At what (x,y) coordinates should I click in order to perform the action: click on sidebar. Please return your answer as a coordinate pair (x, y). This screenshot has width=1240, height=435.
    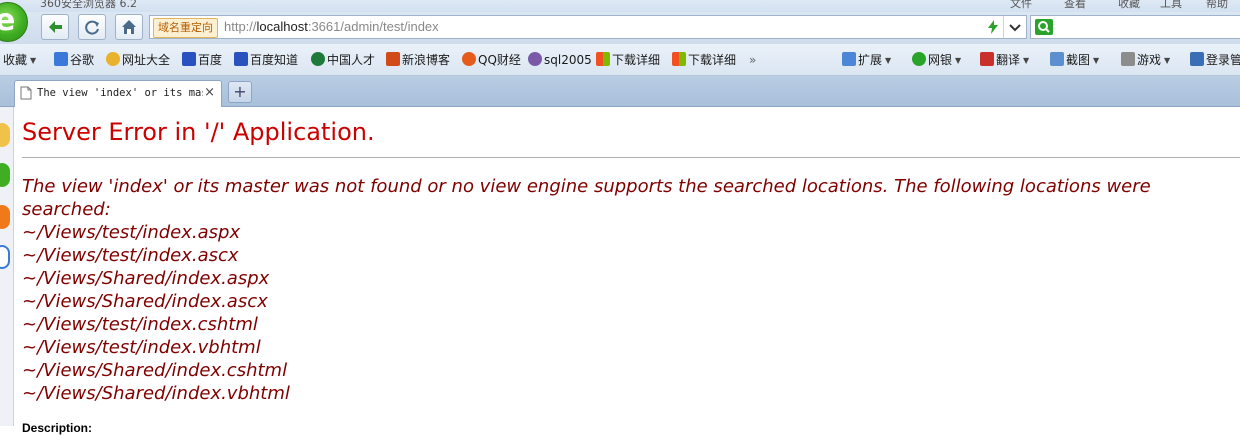
    Looking at the image, I should click on (7, 266).